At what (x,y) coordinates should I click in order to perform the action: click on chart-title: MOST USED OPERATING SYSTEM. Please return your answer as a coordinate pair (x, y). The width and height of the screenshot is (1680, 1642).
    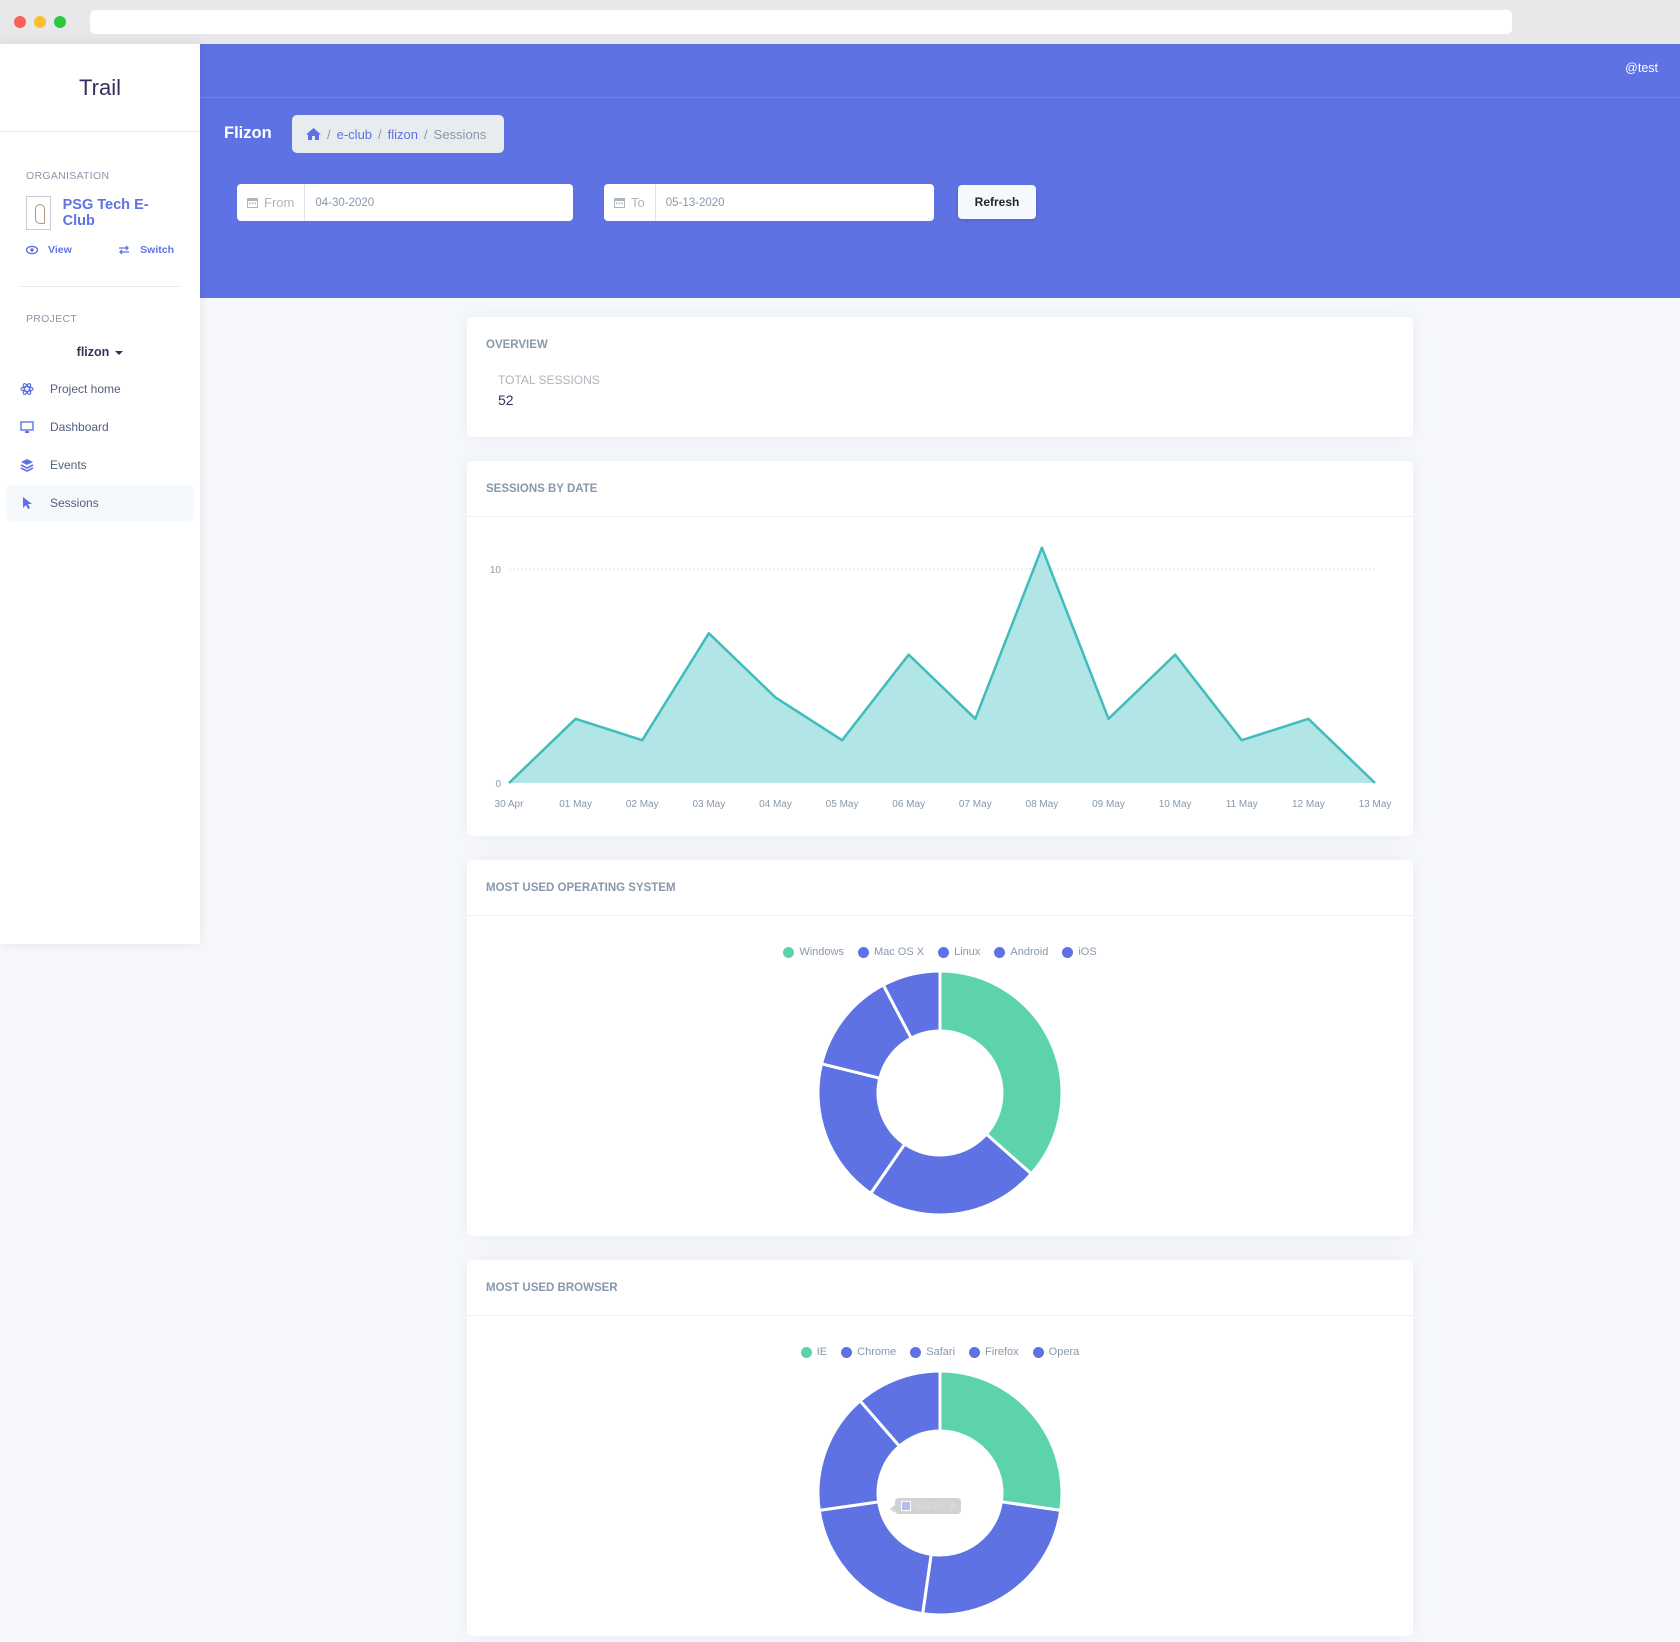
    Looking at the image, I should click on (581, 887).